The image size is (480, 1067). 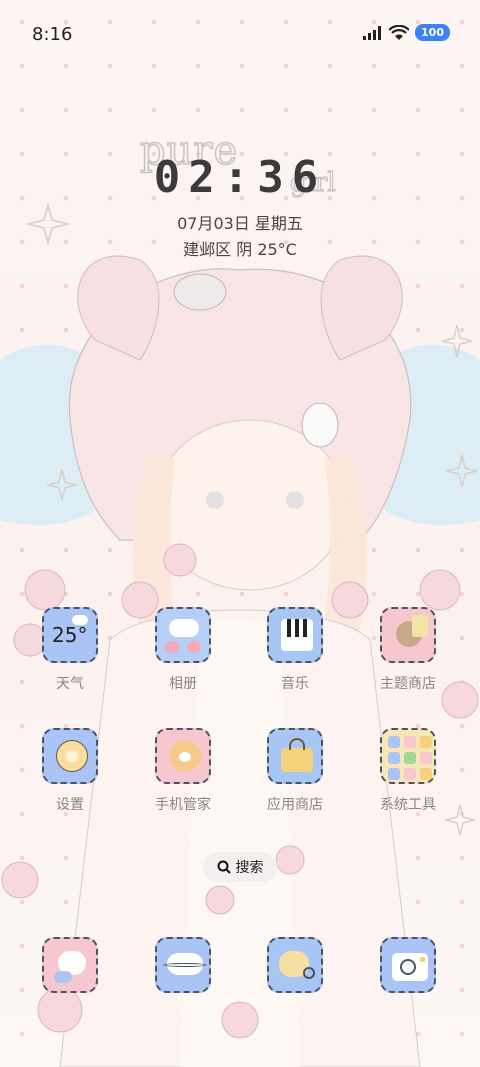 I want to click on weather-app-icon: 25°, so click(x=70, y=635).